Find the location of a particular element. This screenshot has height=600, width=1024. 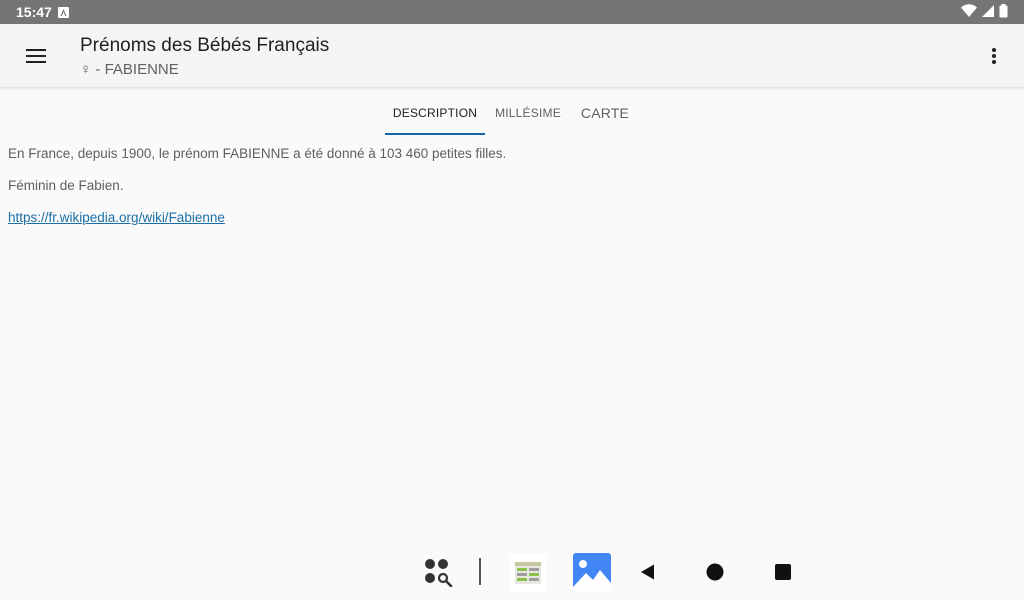

app-search-icon is located at coordinates (438, 572).